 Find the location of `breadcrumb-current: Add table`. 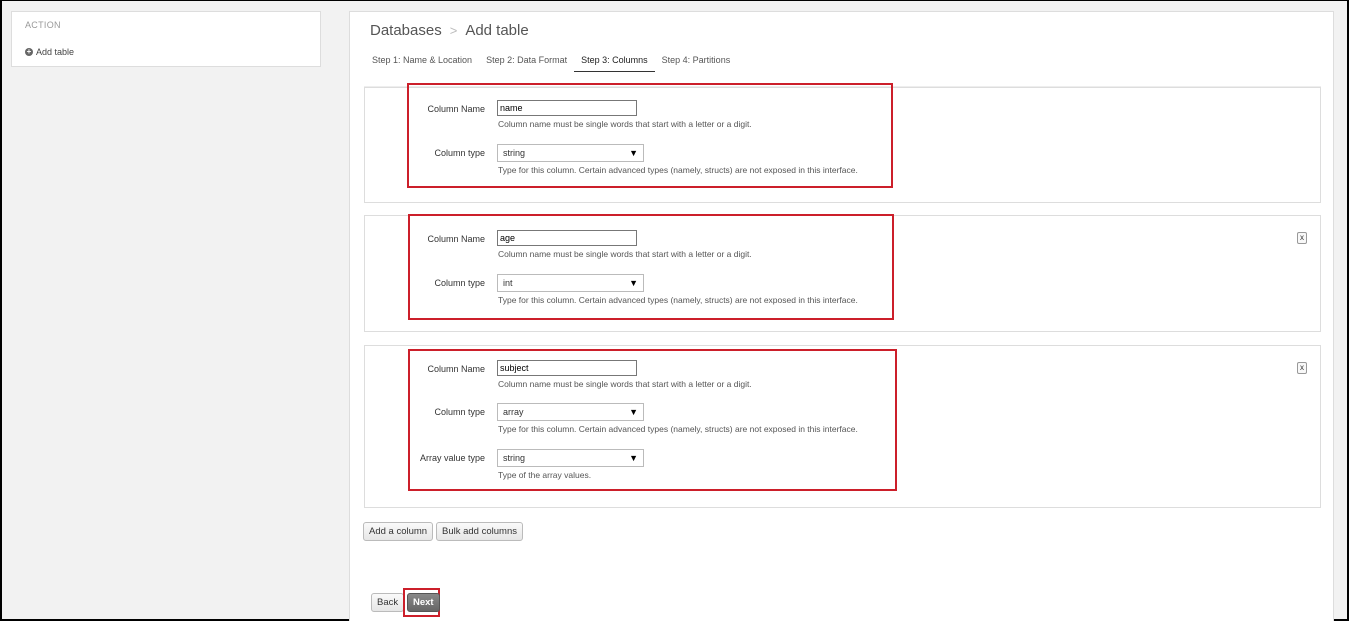

breadcrumb-current: Add table is located at coordinates (497, 30).